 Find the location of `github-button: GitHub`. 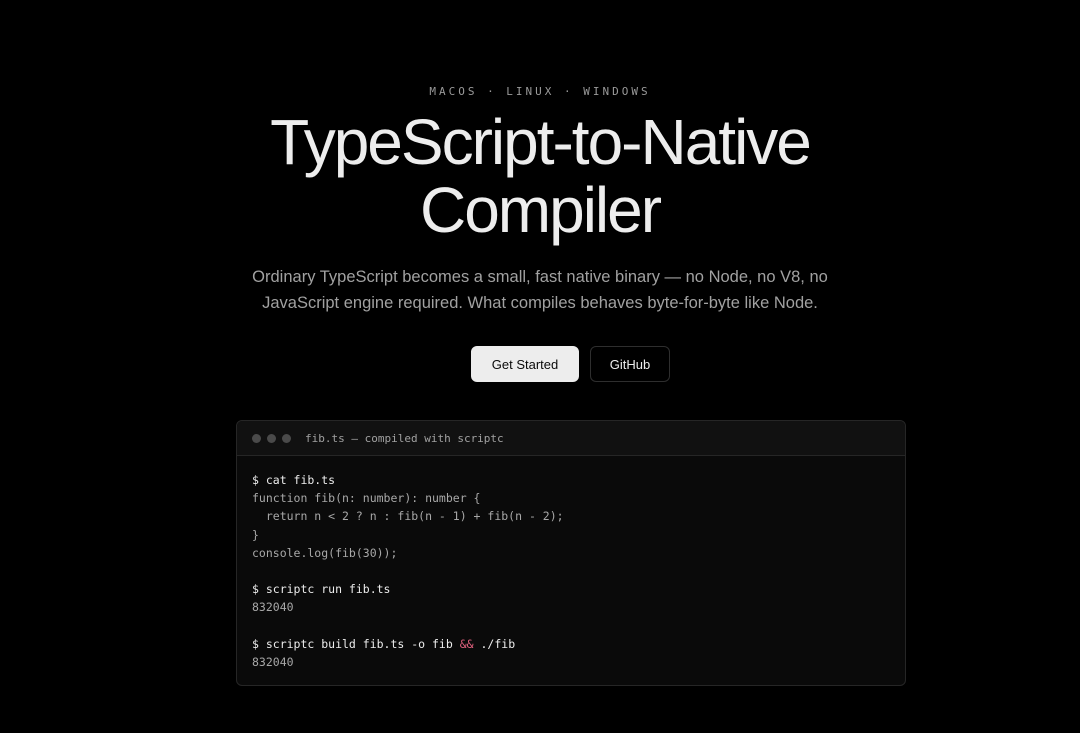

github-button: GitHub is located at coordinates (630, 364).